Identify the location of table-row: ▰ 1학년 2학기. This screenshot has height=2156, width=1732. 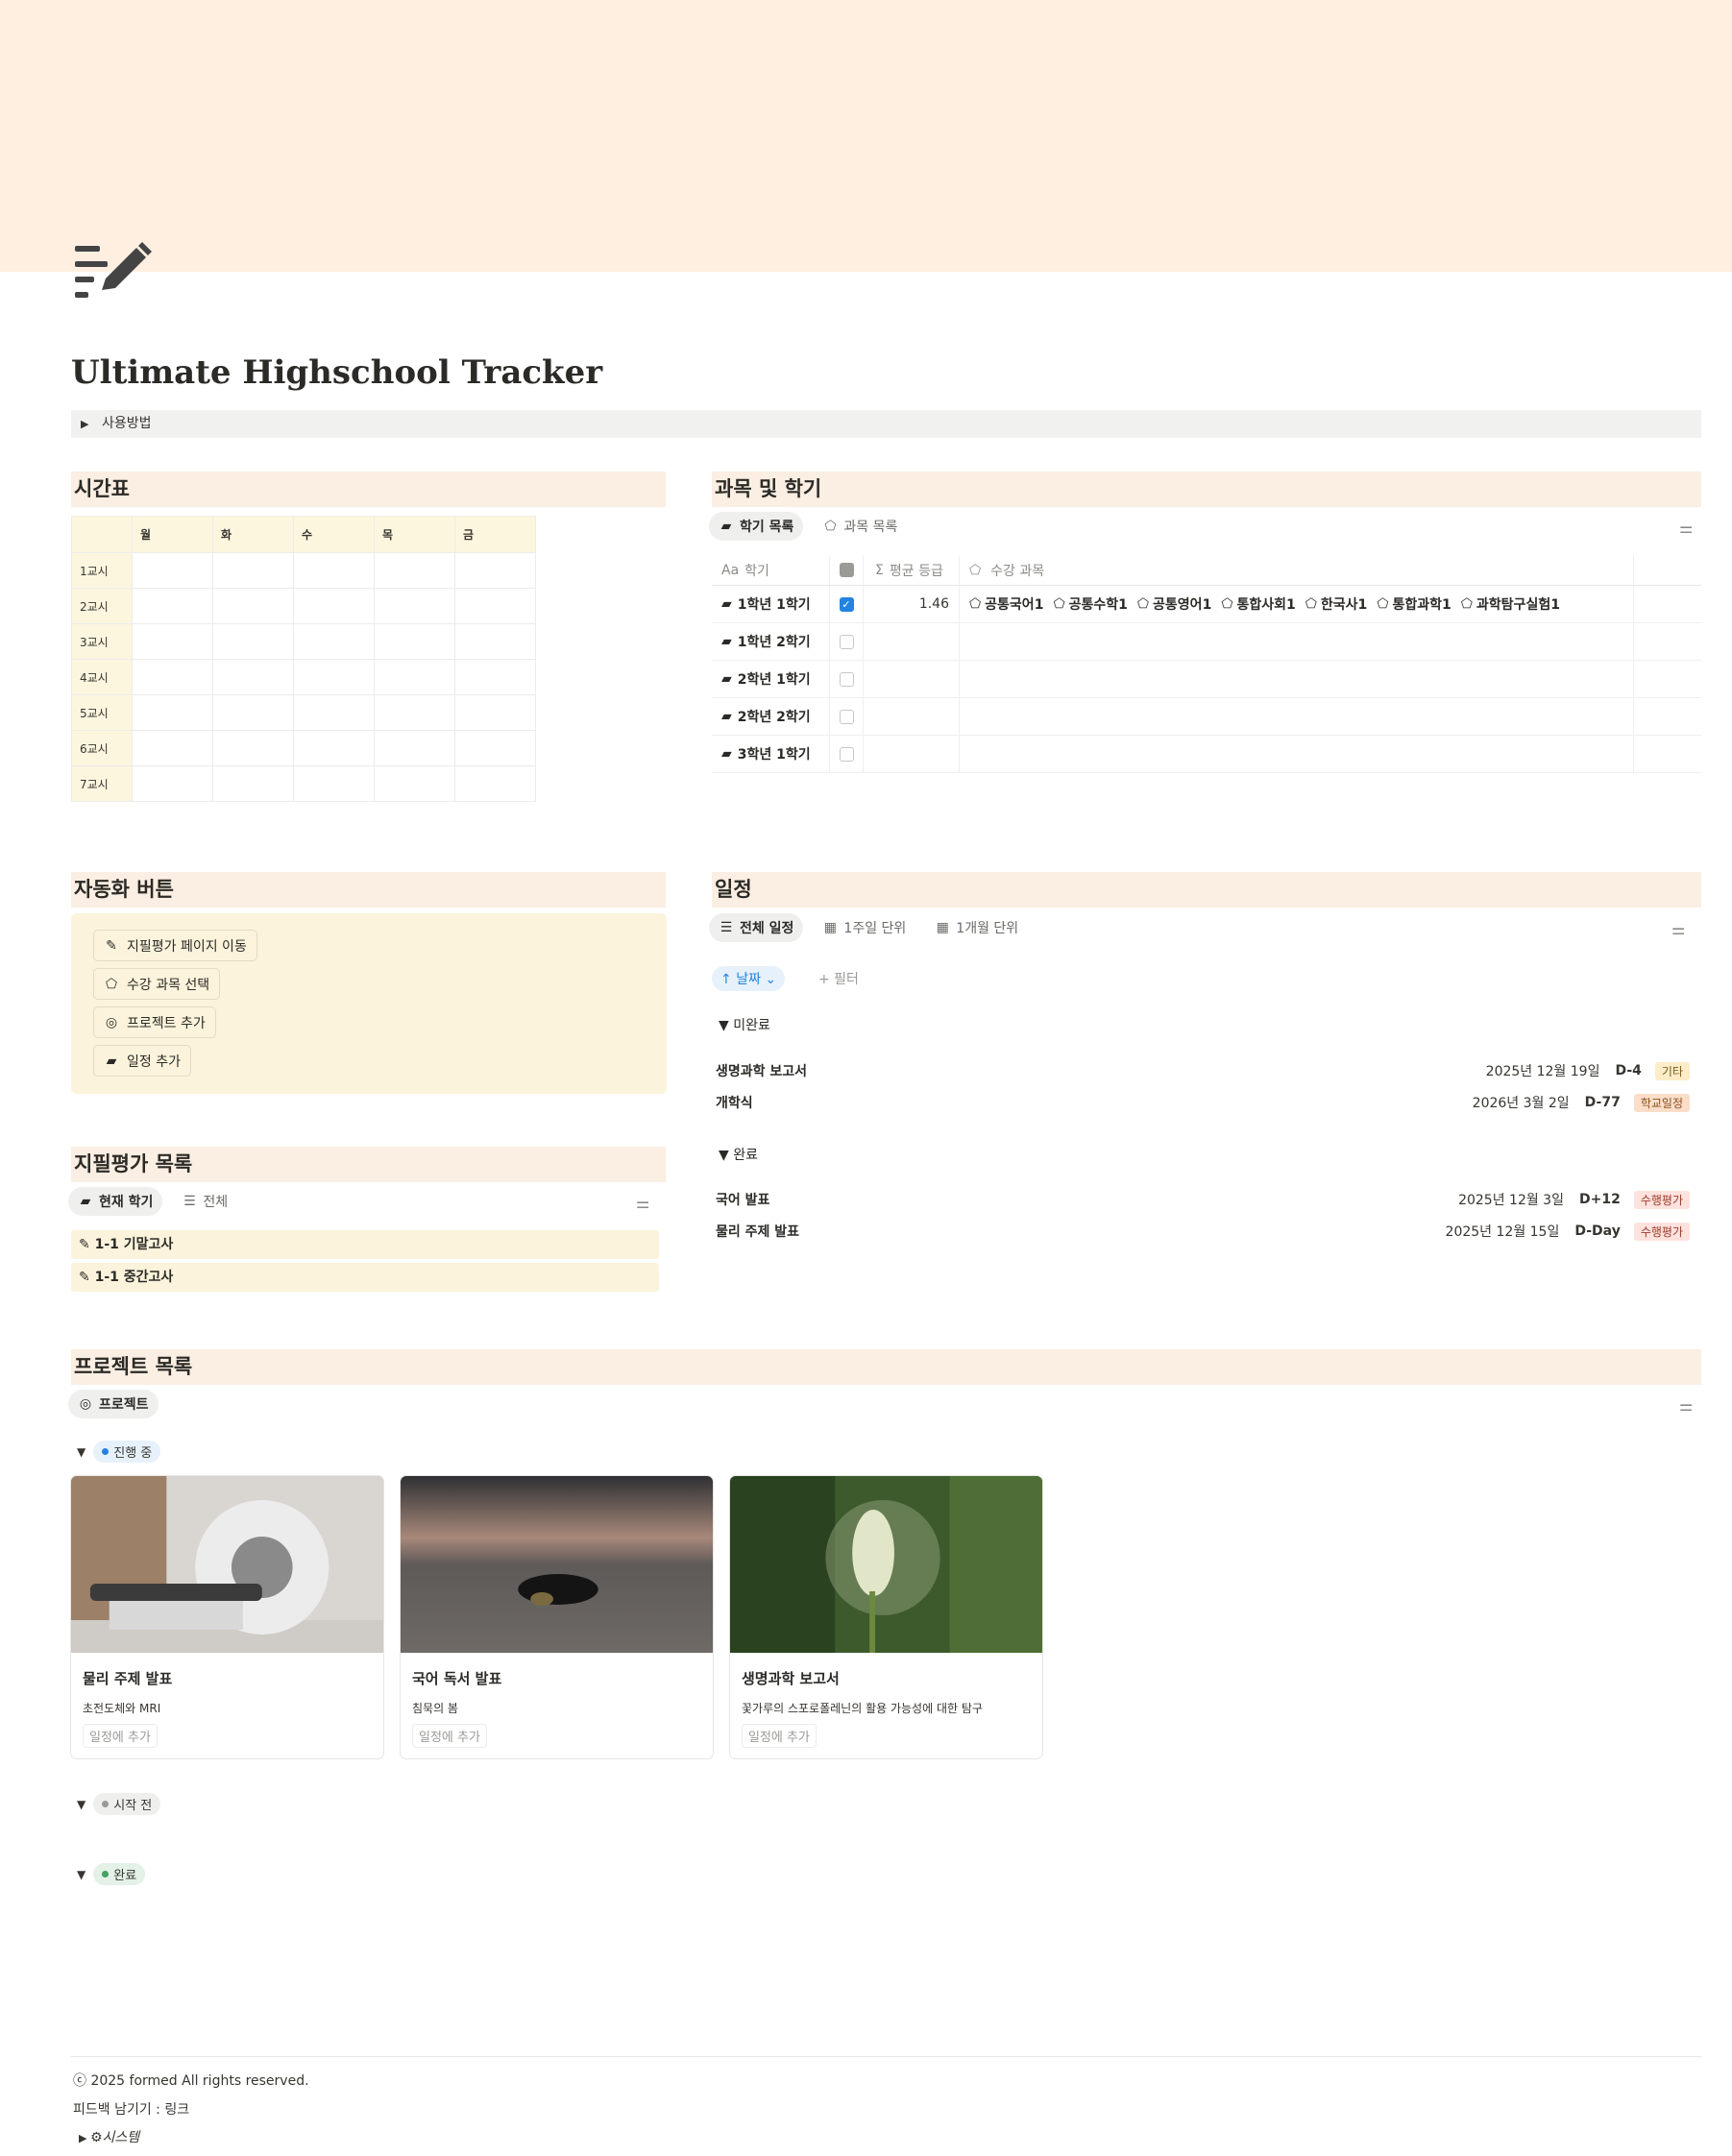
(1206, 642).